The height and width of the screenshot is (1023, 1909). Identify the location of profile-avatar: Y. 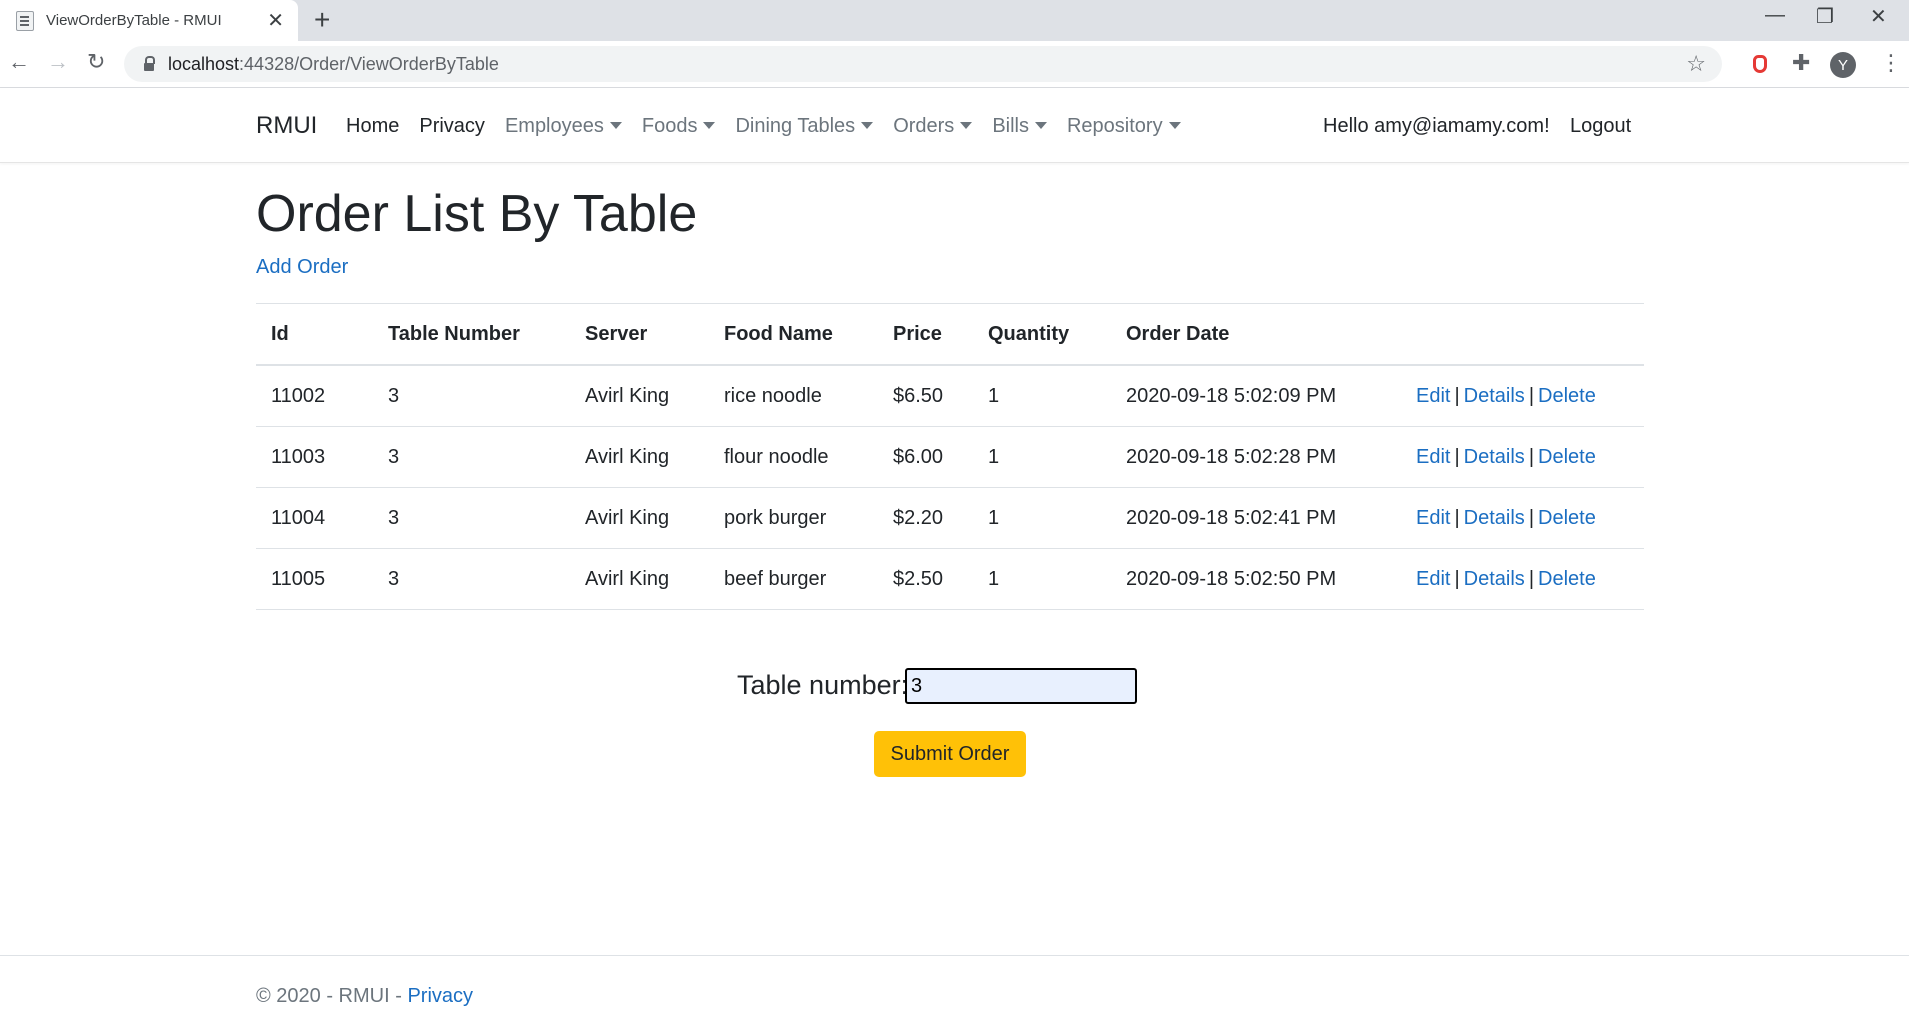
(1843, 65).